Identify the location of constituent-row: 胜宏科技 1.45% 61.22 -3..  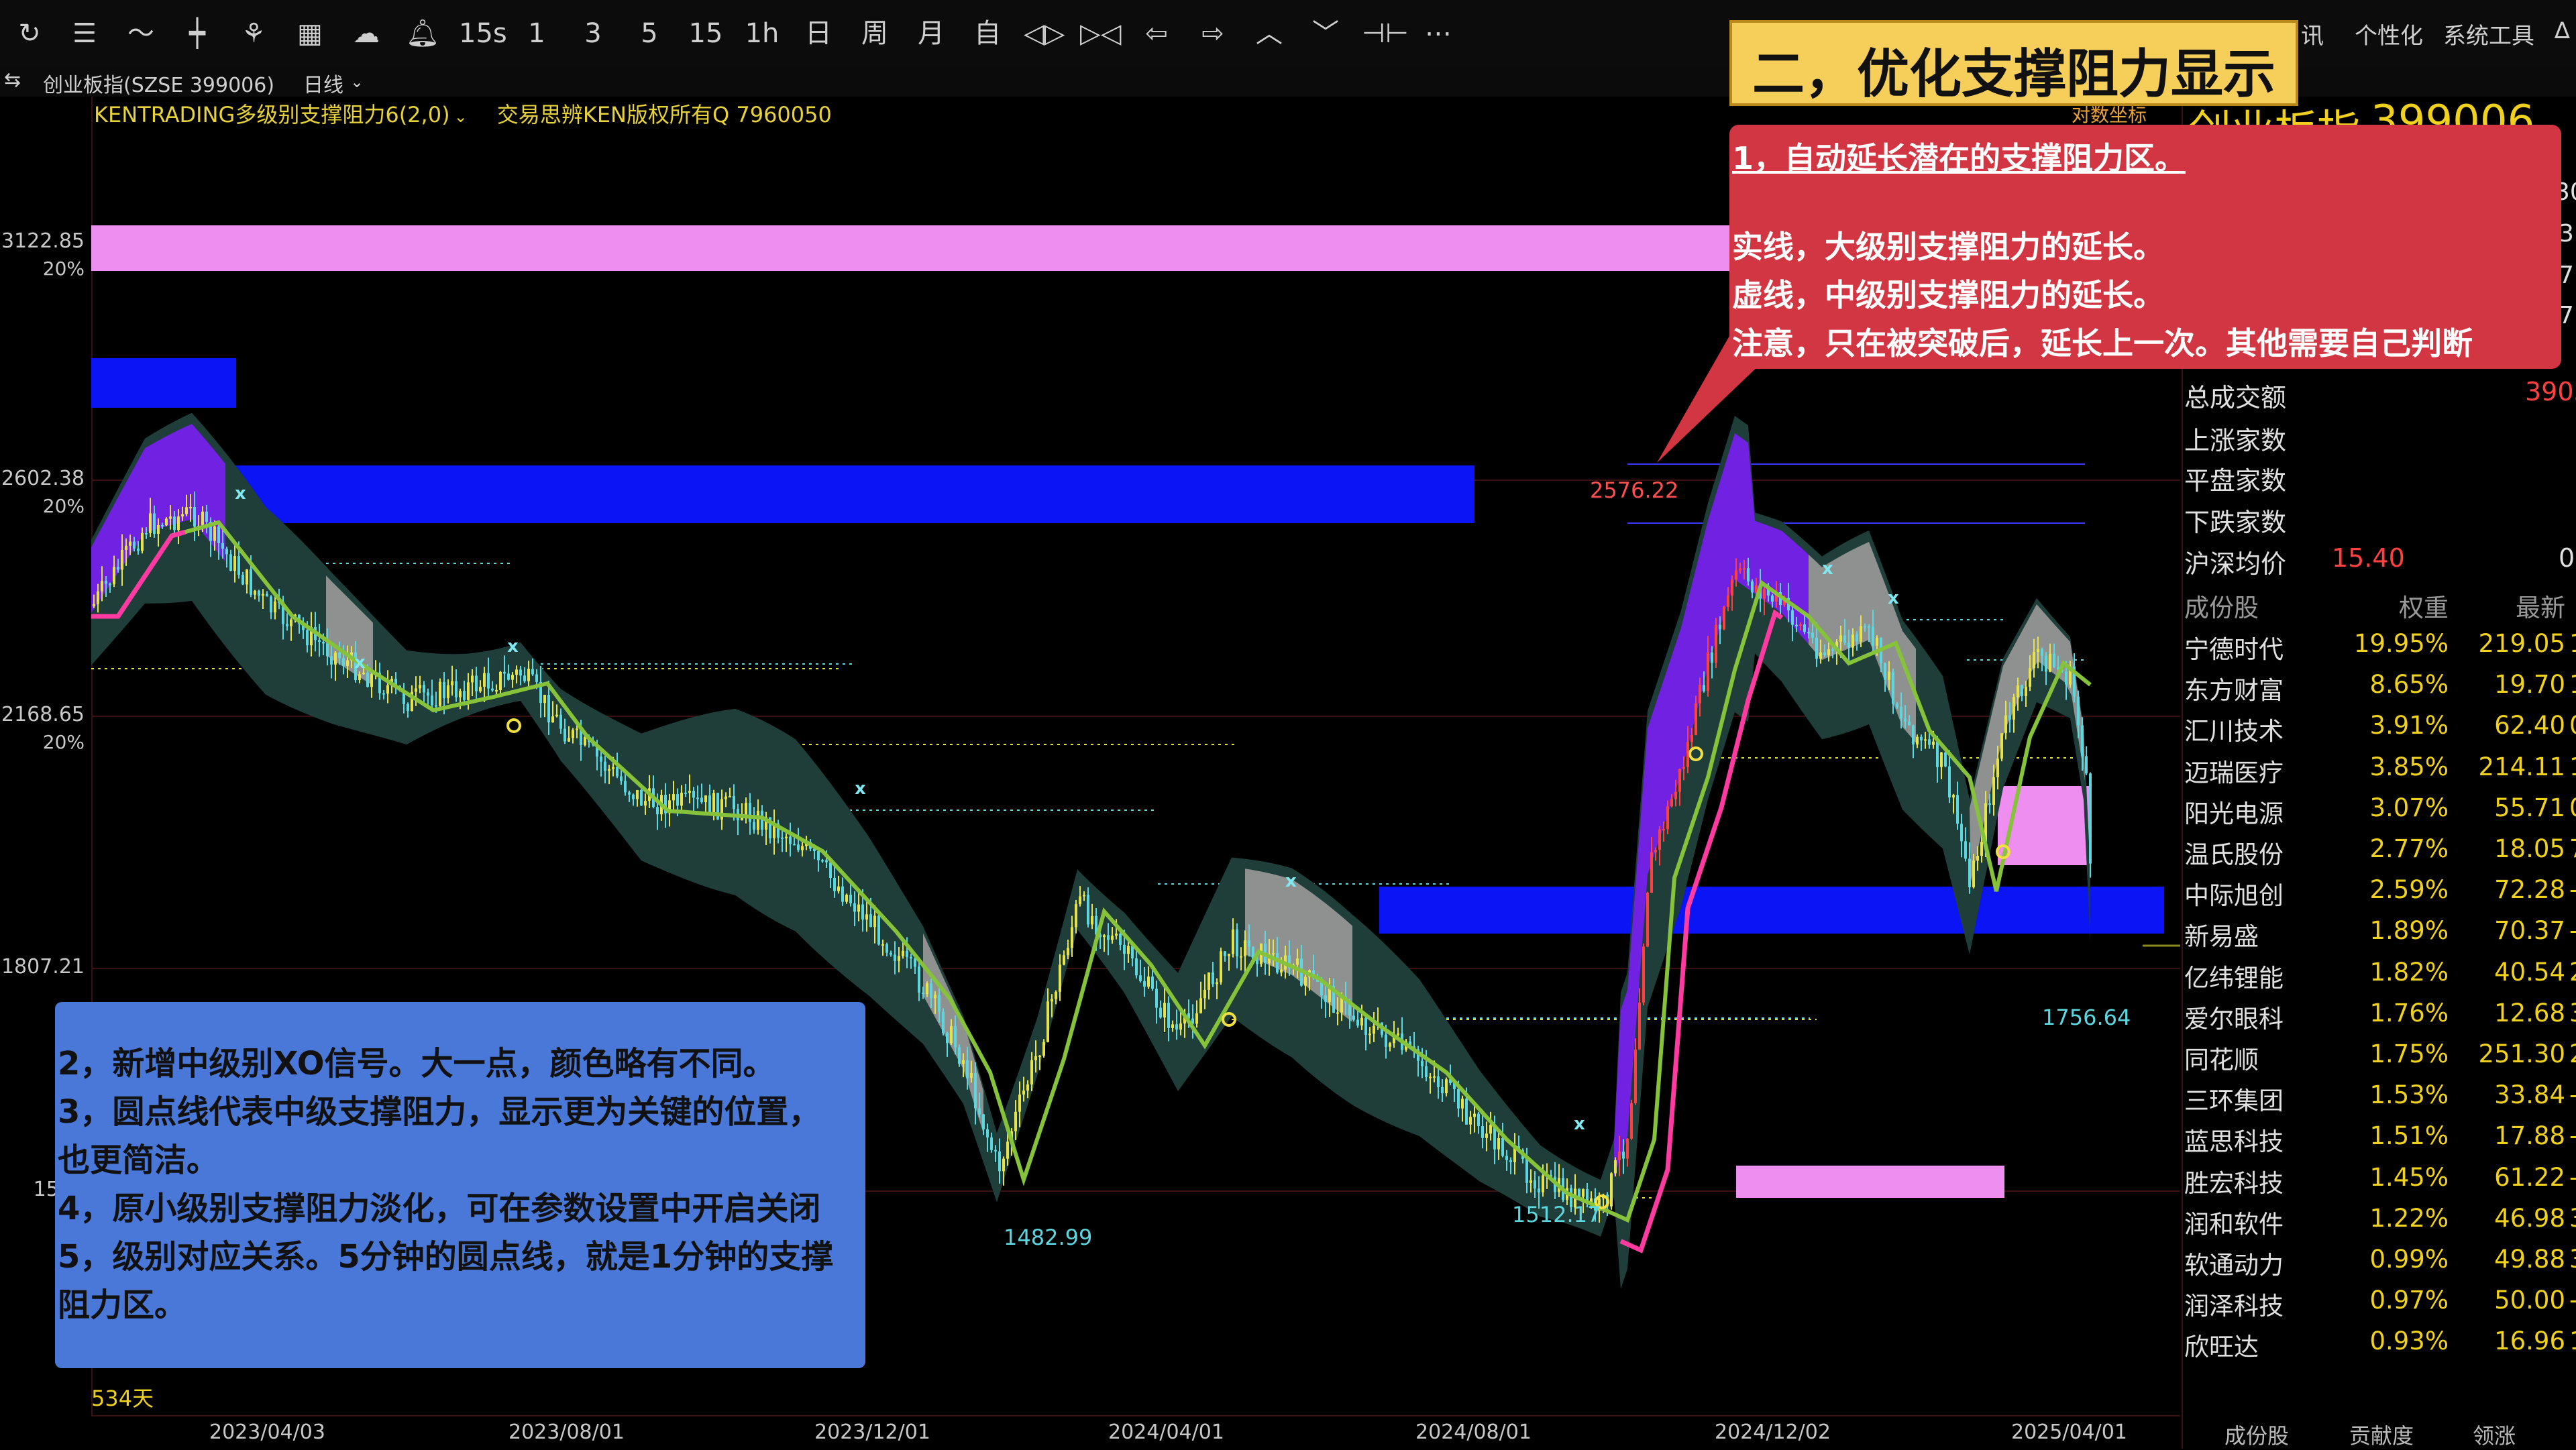
(2379, 1183).